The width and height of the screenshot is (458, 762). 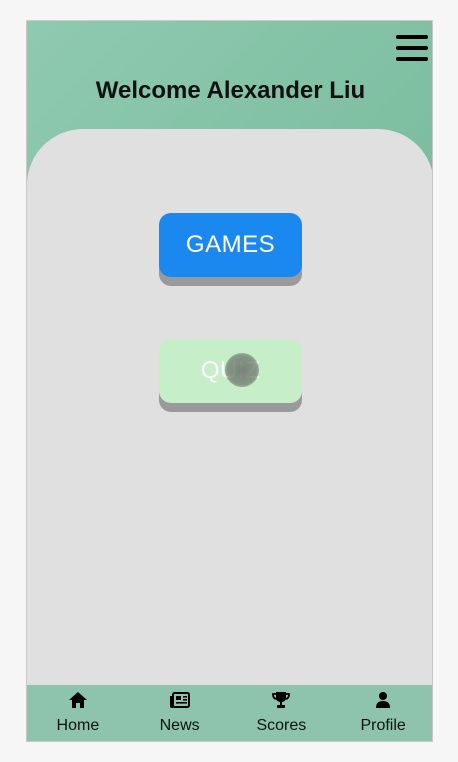 What do you see at coordinates (78, 700) in the screenshot?
I see `home-icon` at bounding box center [78, 700].